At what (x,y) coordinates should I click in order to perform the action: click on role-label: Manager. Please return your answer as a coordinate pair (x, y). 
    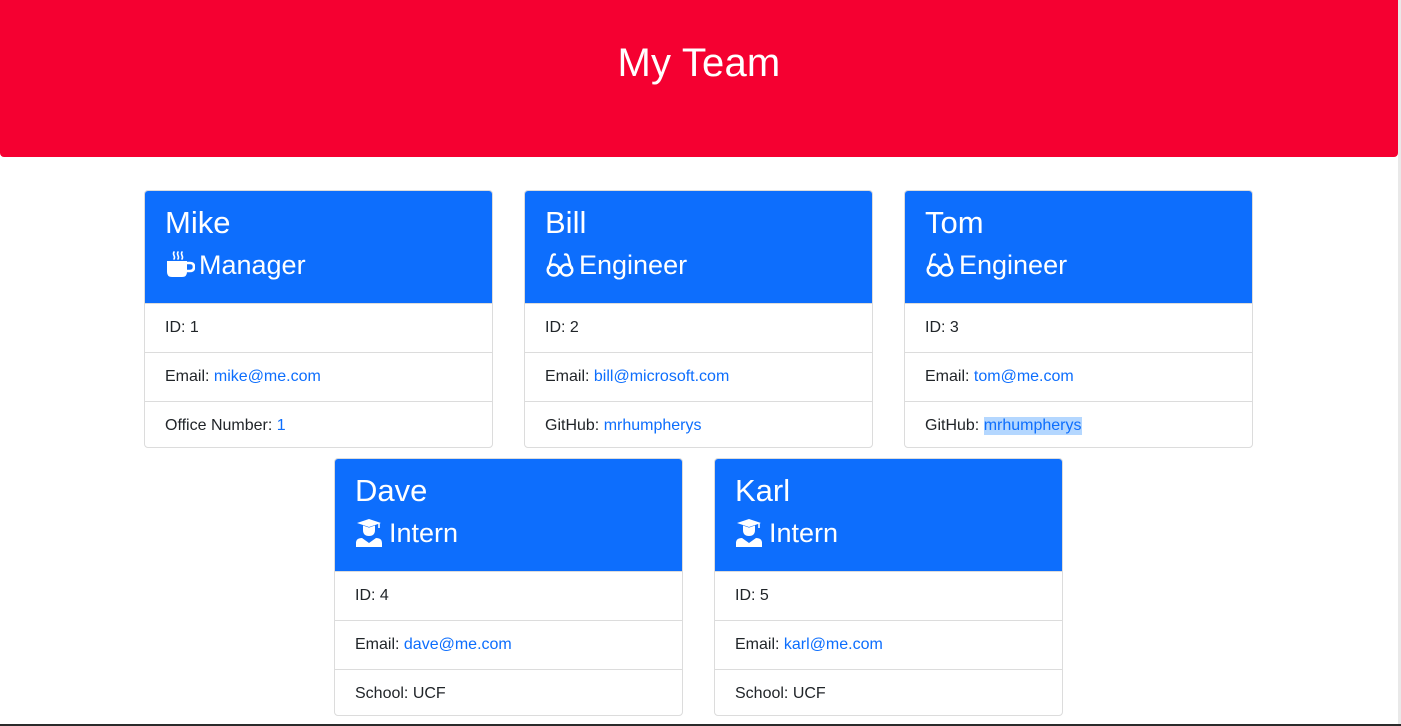
    Looking at the image, I should click on (252, 265).